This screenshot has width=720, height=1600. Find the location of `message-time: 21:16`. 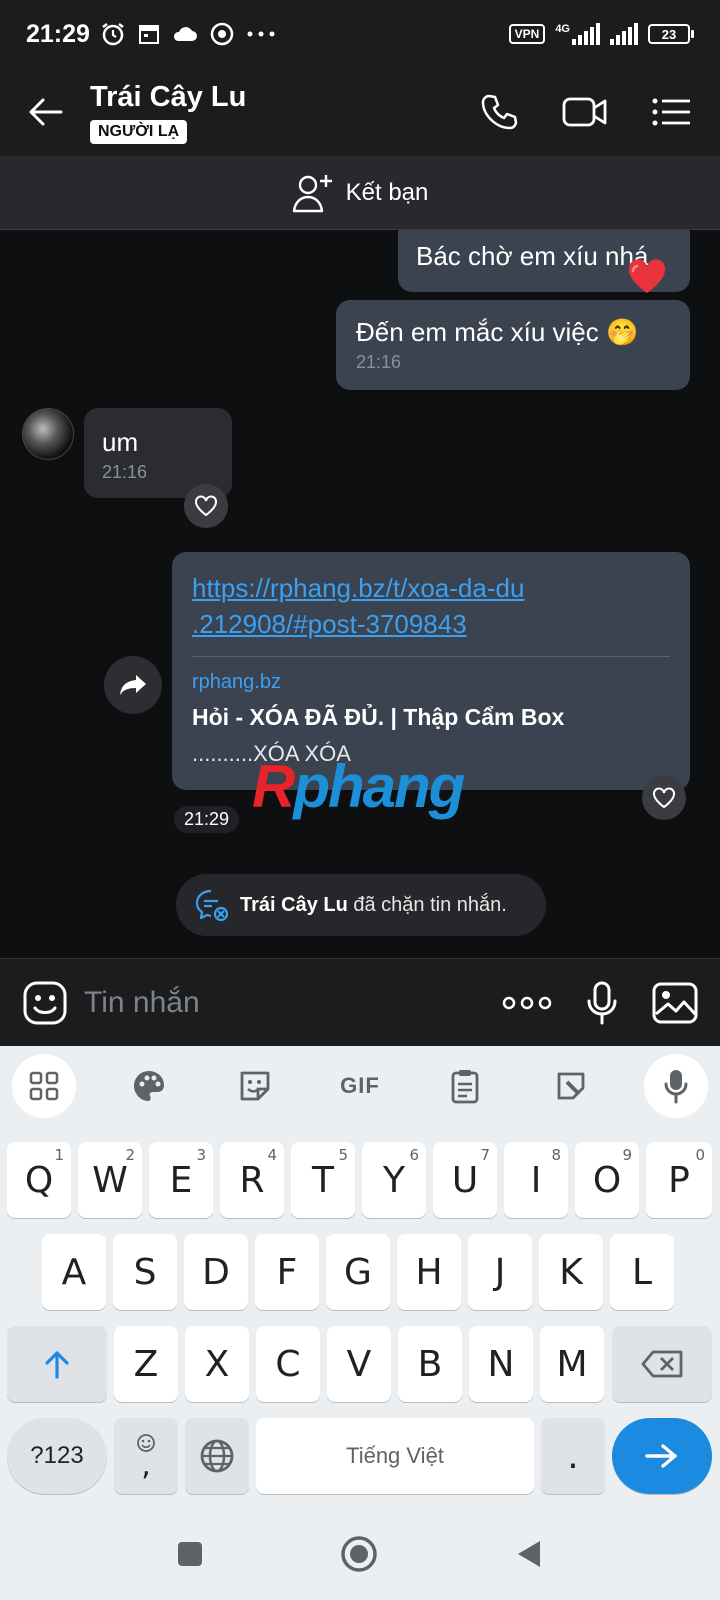

message-time: 21:16 is located at coordinates (379, 362).